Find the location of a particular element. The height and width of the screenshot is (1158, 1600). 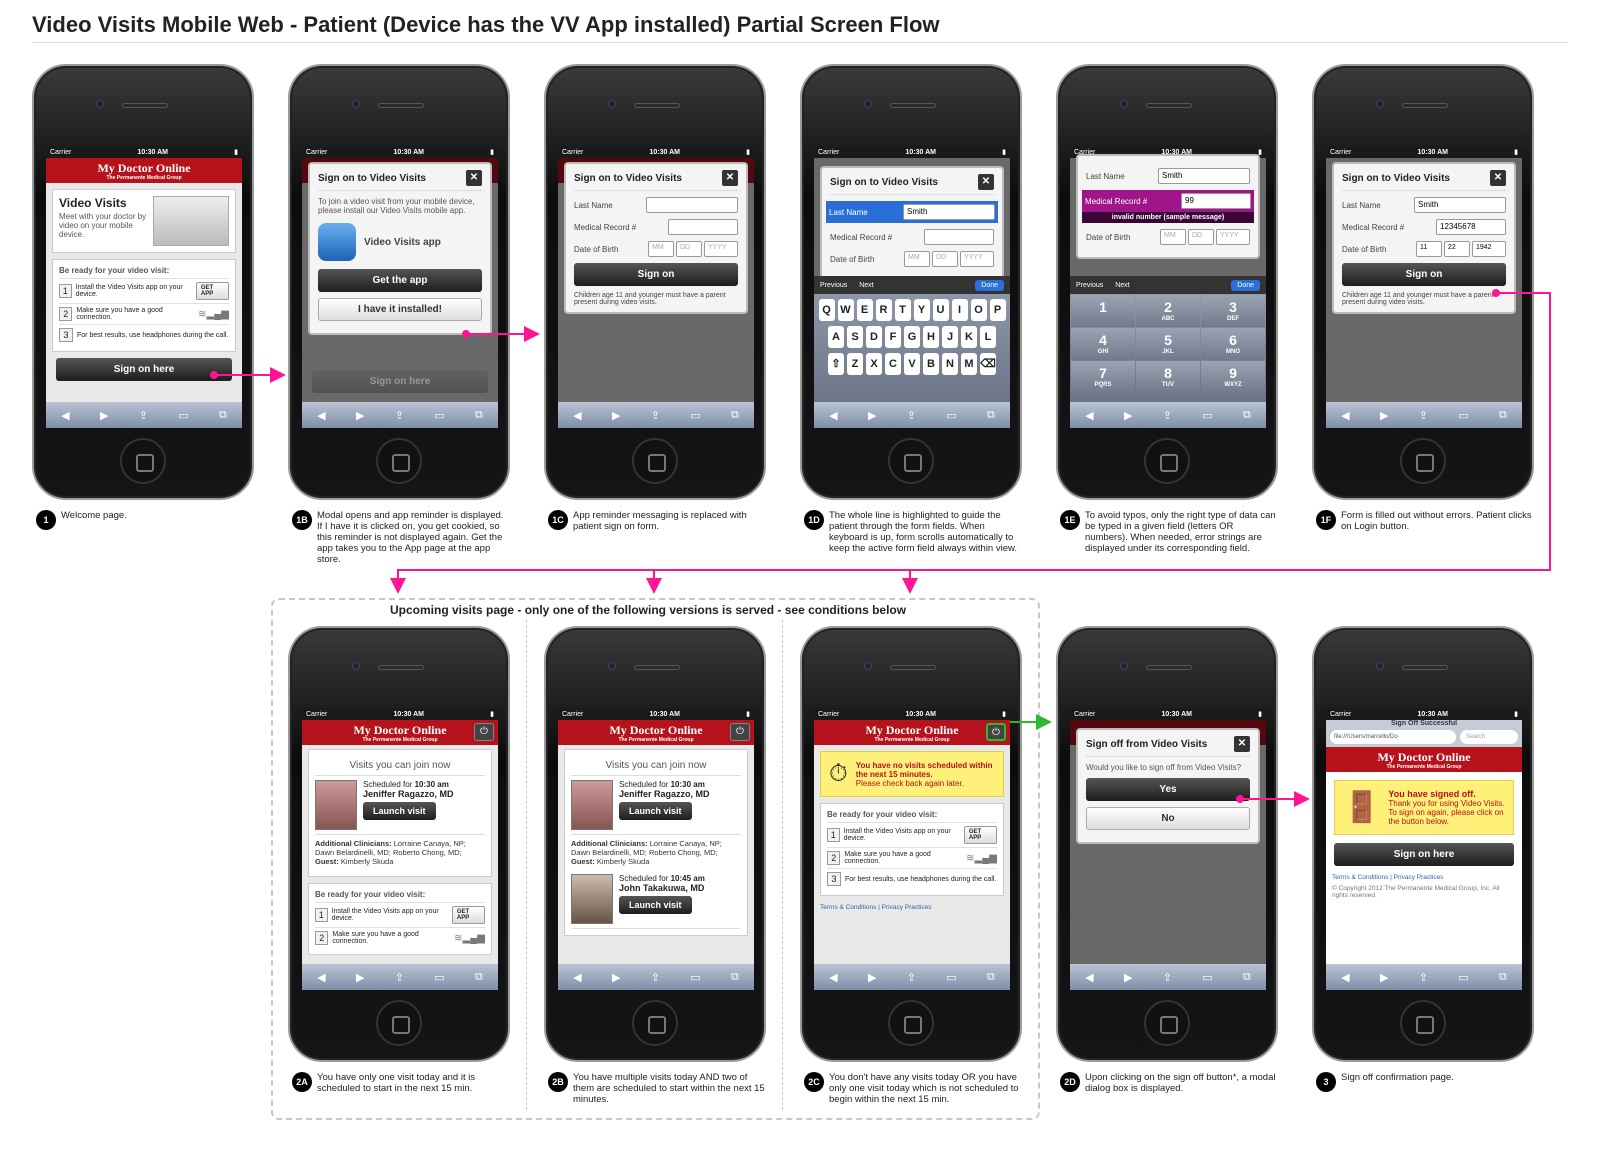

arrow-1f-origin is located at coordinates (1496, 293).